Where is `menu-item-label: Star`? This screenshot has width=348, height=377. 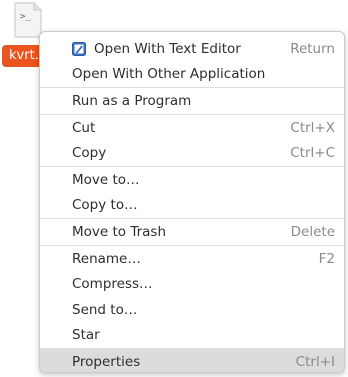
menu-item-label: Star is located at coordinates (86, 335).